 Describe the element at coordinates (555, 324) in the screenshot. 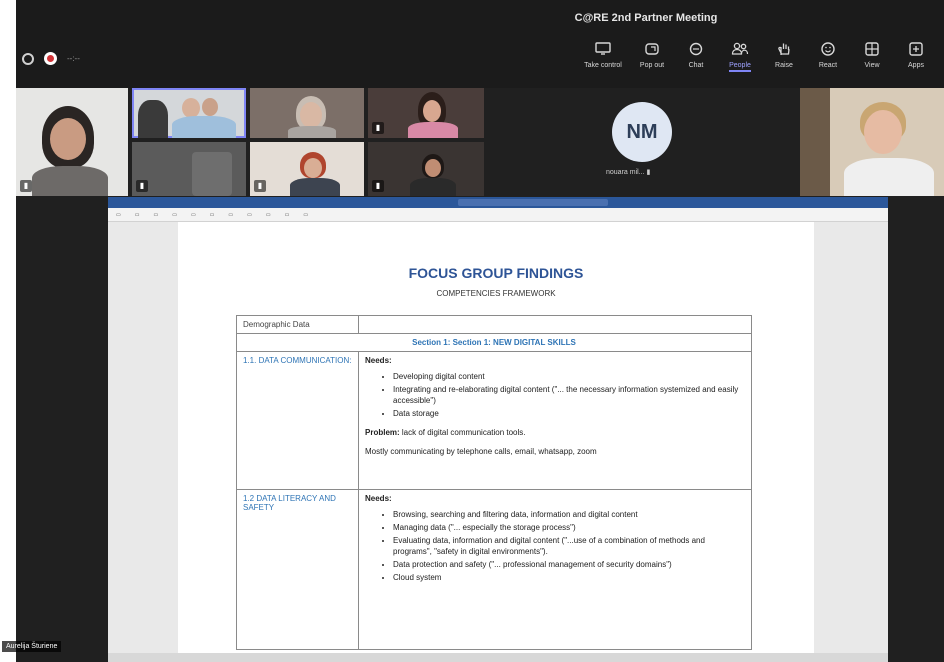

I see `table-cell` at that location.